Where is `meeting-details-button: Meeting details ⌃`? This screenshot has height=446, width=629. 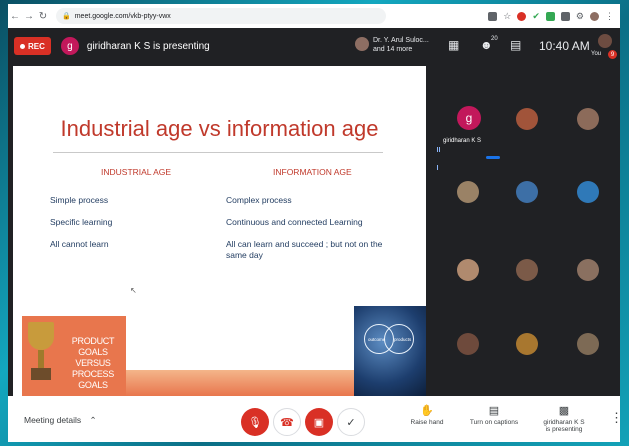 meeting-details-button: Meeting details ⌃ is located at coordinates (60, 420).